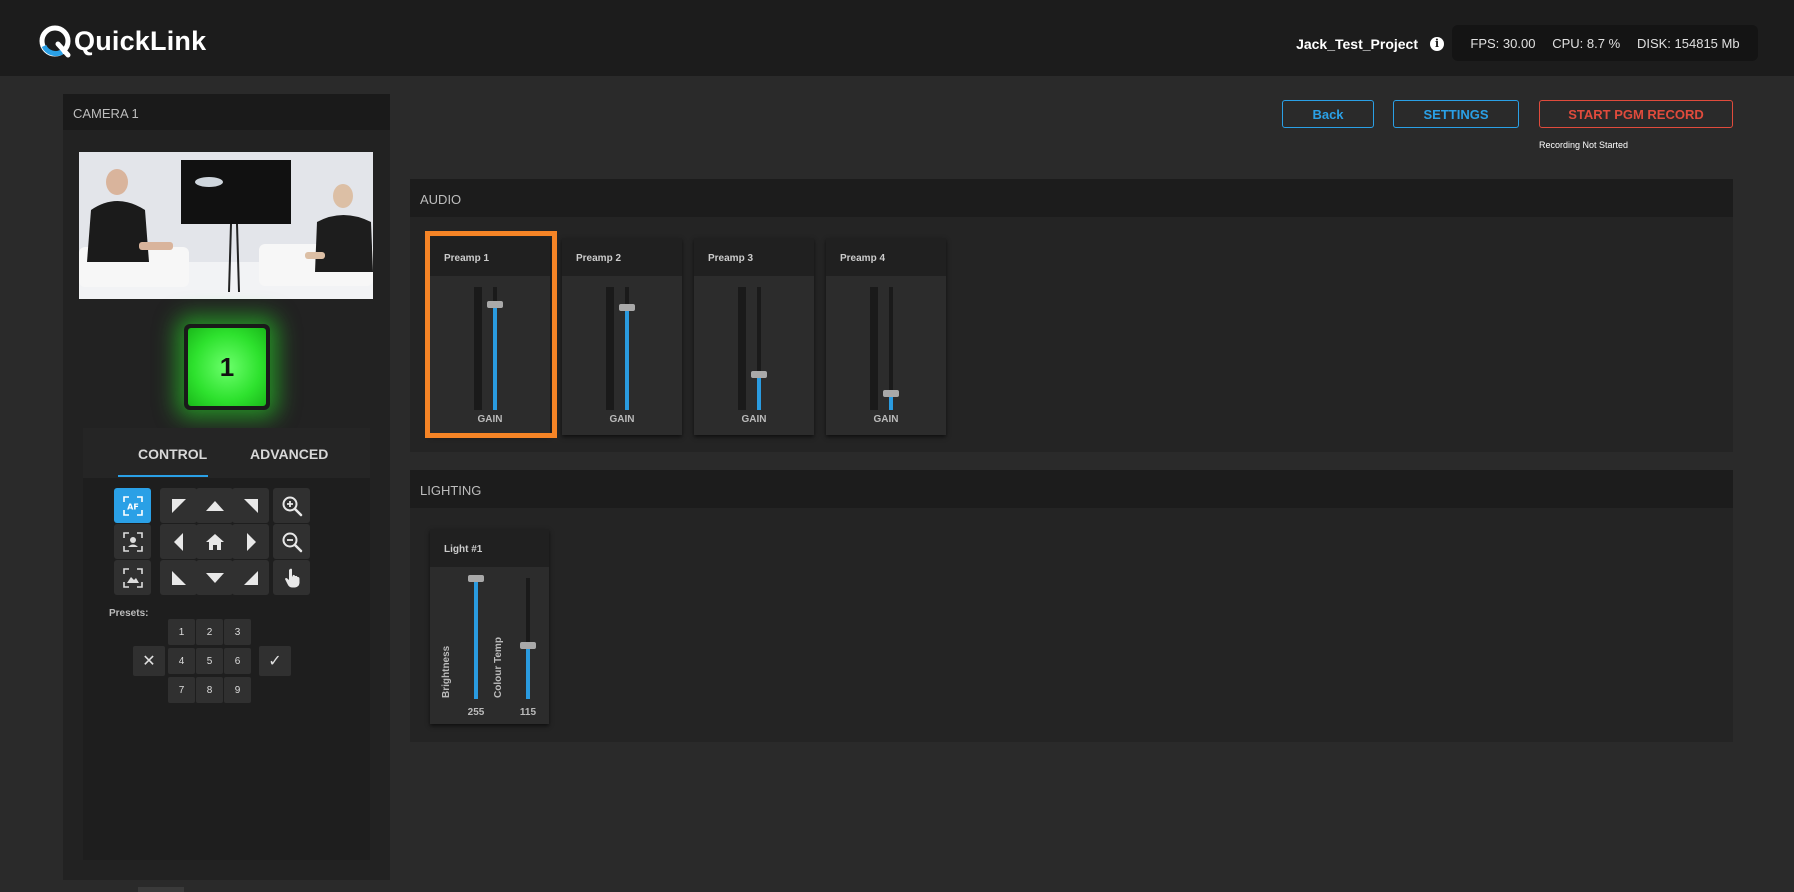 This screenshot has height=892, width=1794. I want to click on recording-status: Recording Not Started, so click(1584, 145).